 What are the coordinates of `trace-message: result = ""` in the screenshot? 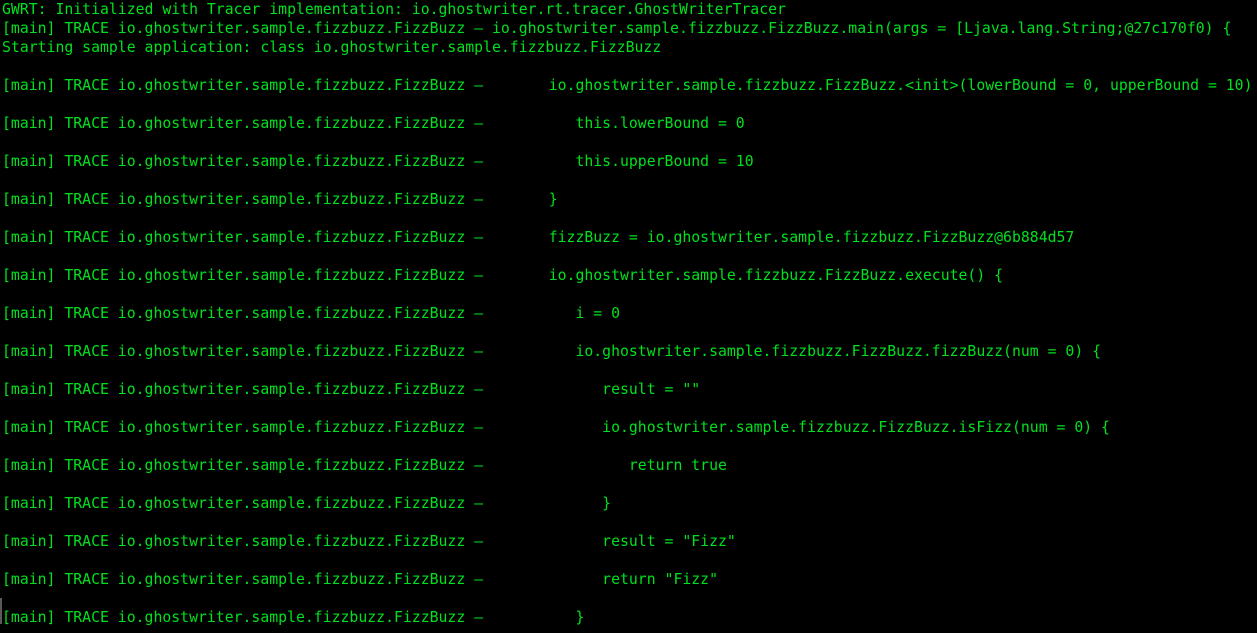 It's located at (611, 389).